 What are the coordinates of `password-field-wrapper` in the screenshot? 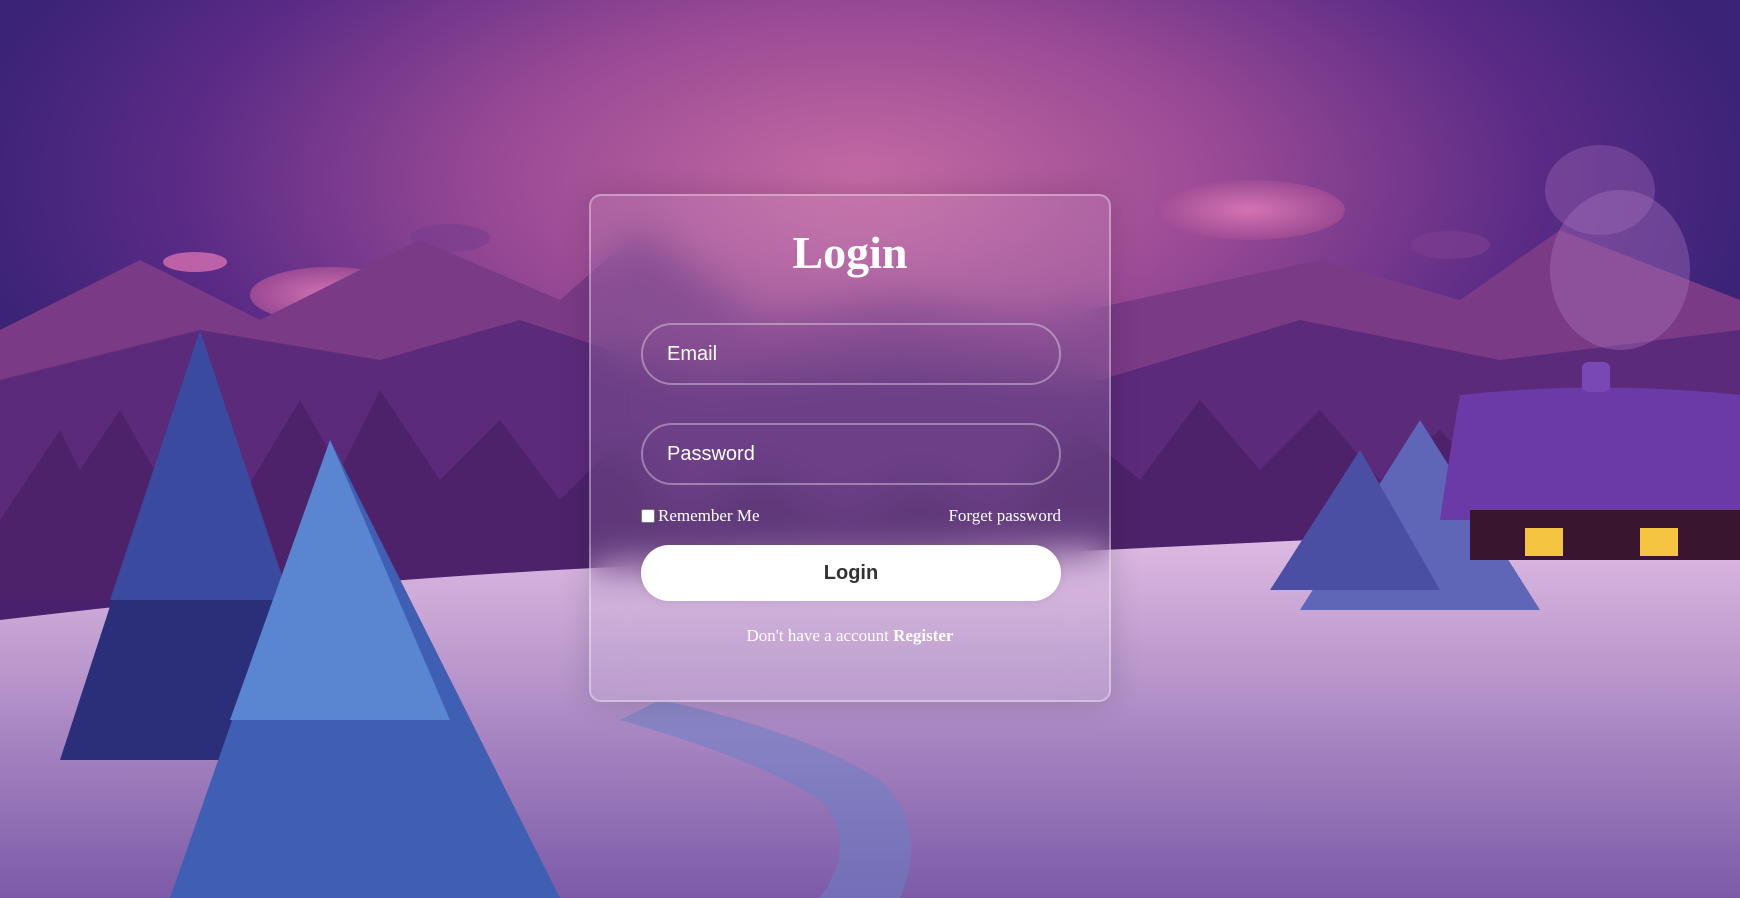 It's located at (851, 454).